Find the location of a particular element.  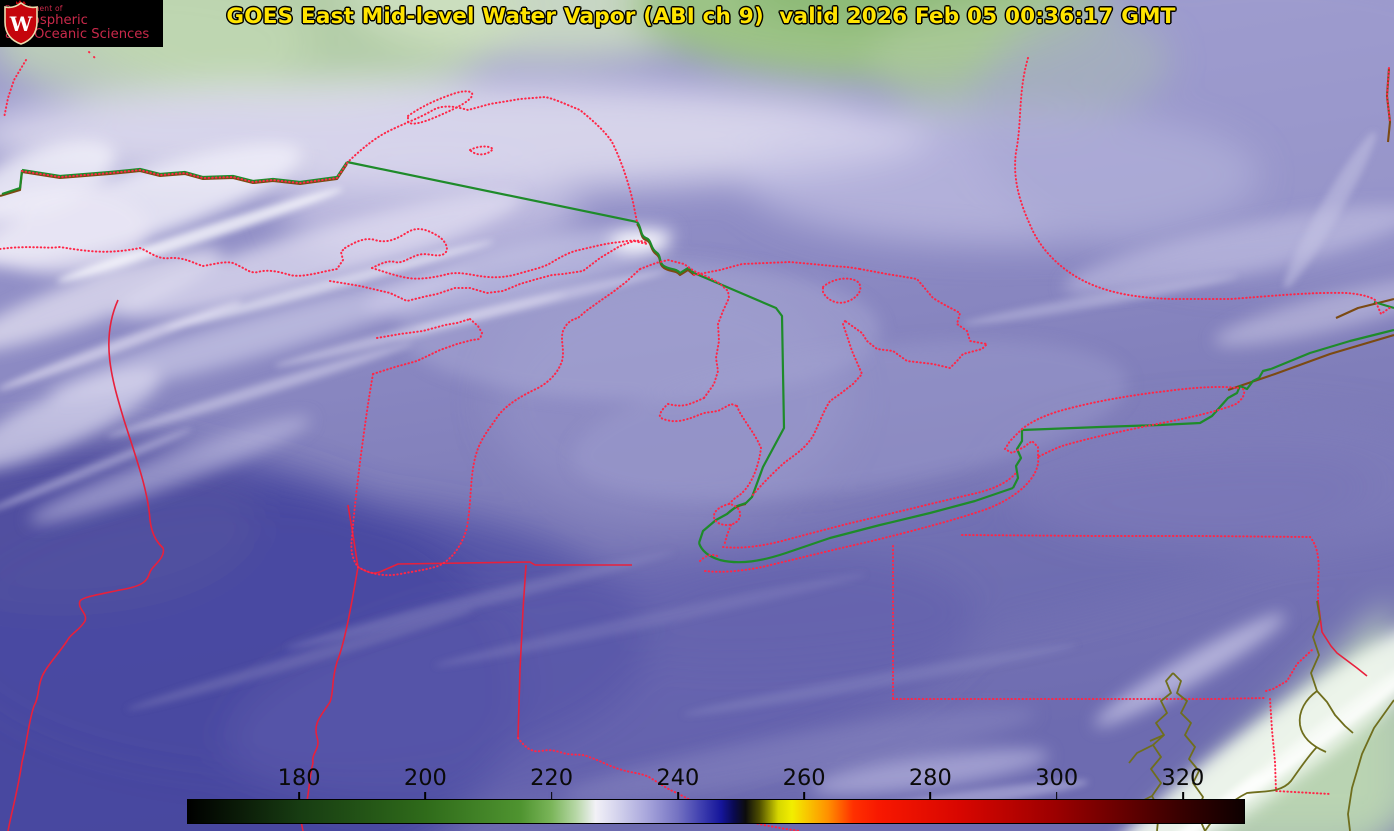

colorbar-tick-label: 300 is located at coordinates (1057, 778).